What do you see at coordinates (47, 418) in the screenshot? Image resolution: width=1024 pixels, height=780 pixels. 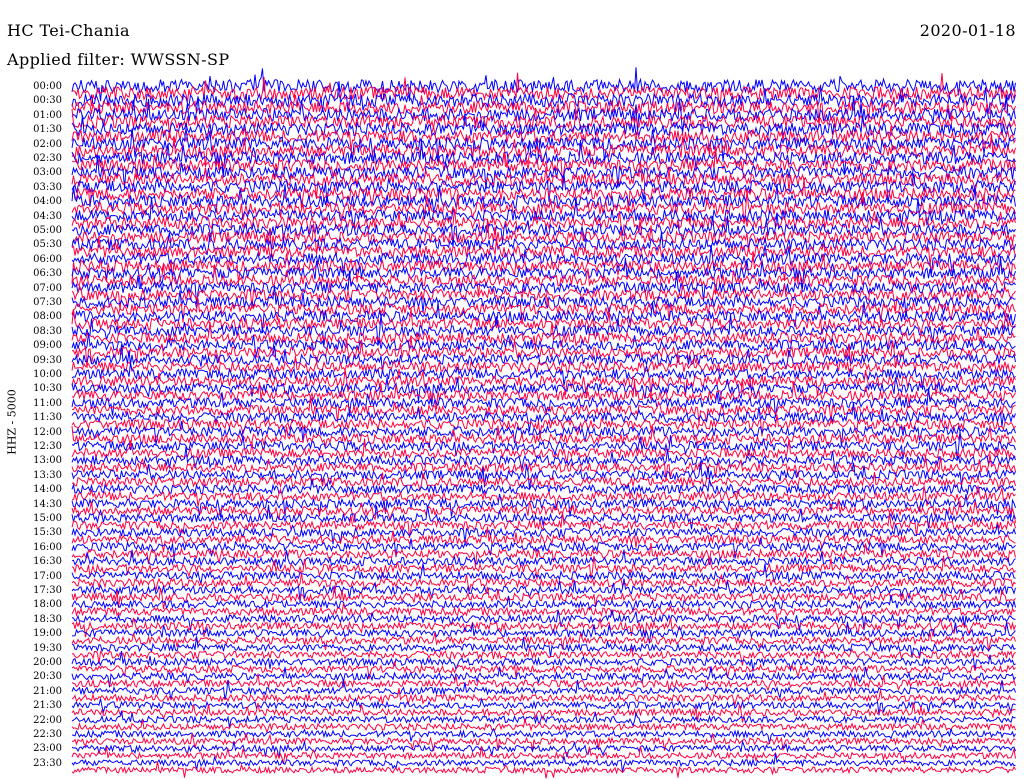 I see `time-label: 11:30` at bounding box center [47, 418].